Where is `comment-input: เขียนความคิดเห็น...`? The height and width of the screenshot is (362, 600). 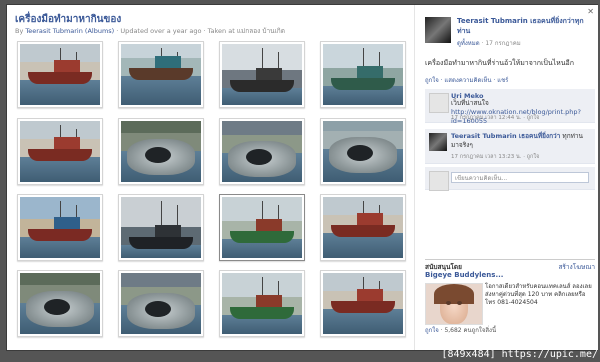 comment-input: เขียนความคิดเห็น... is located at coordinates (520, 177).